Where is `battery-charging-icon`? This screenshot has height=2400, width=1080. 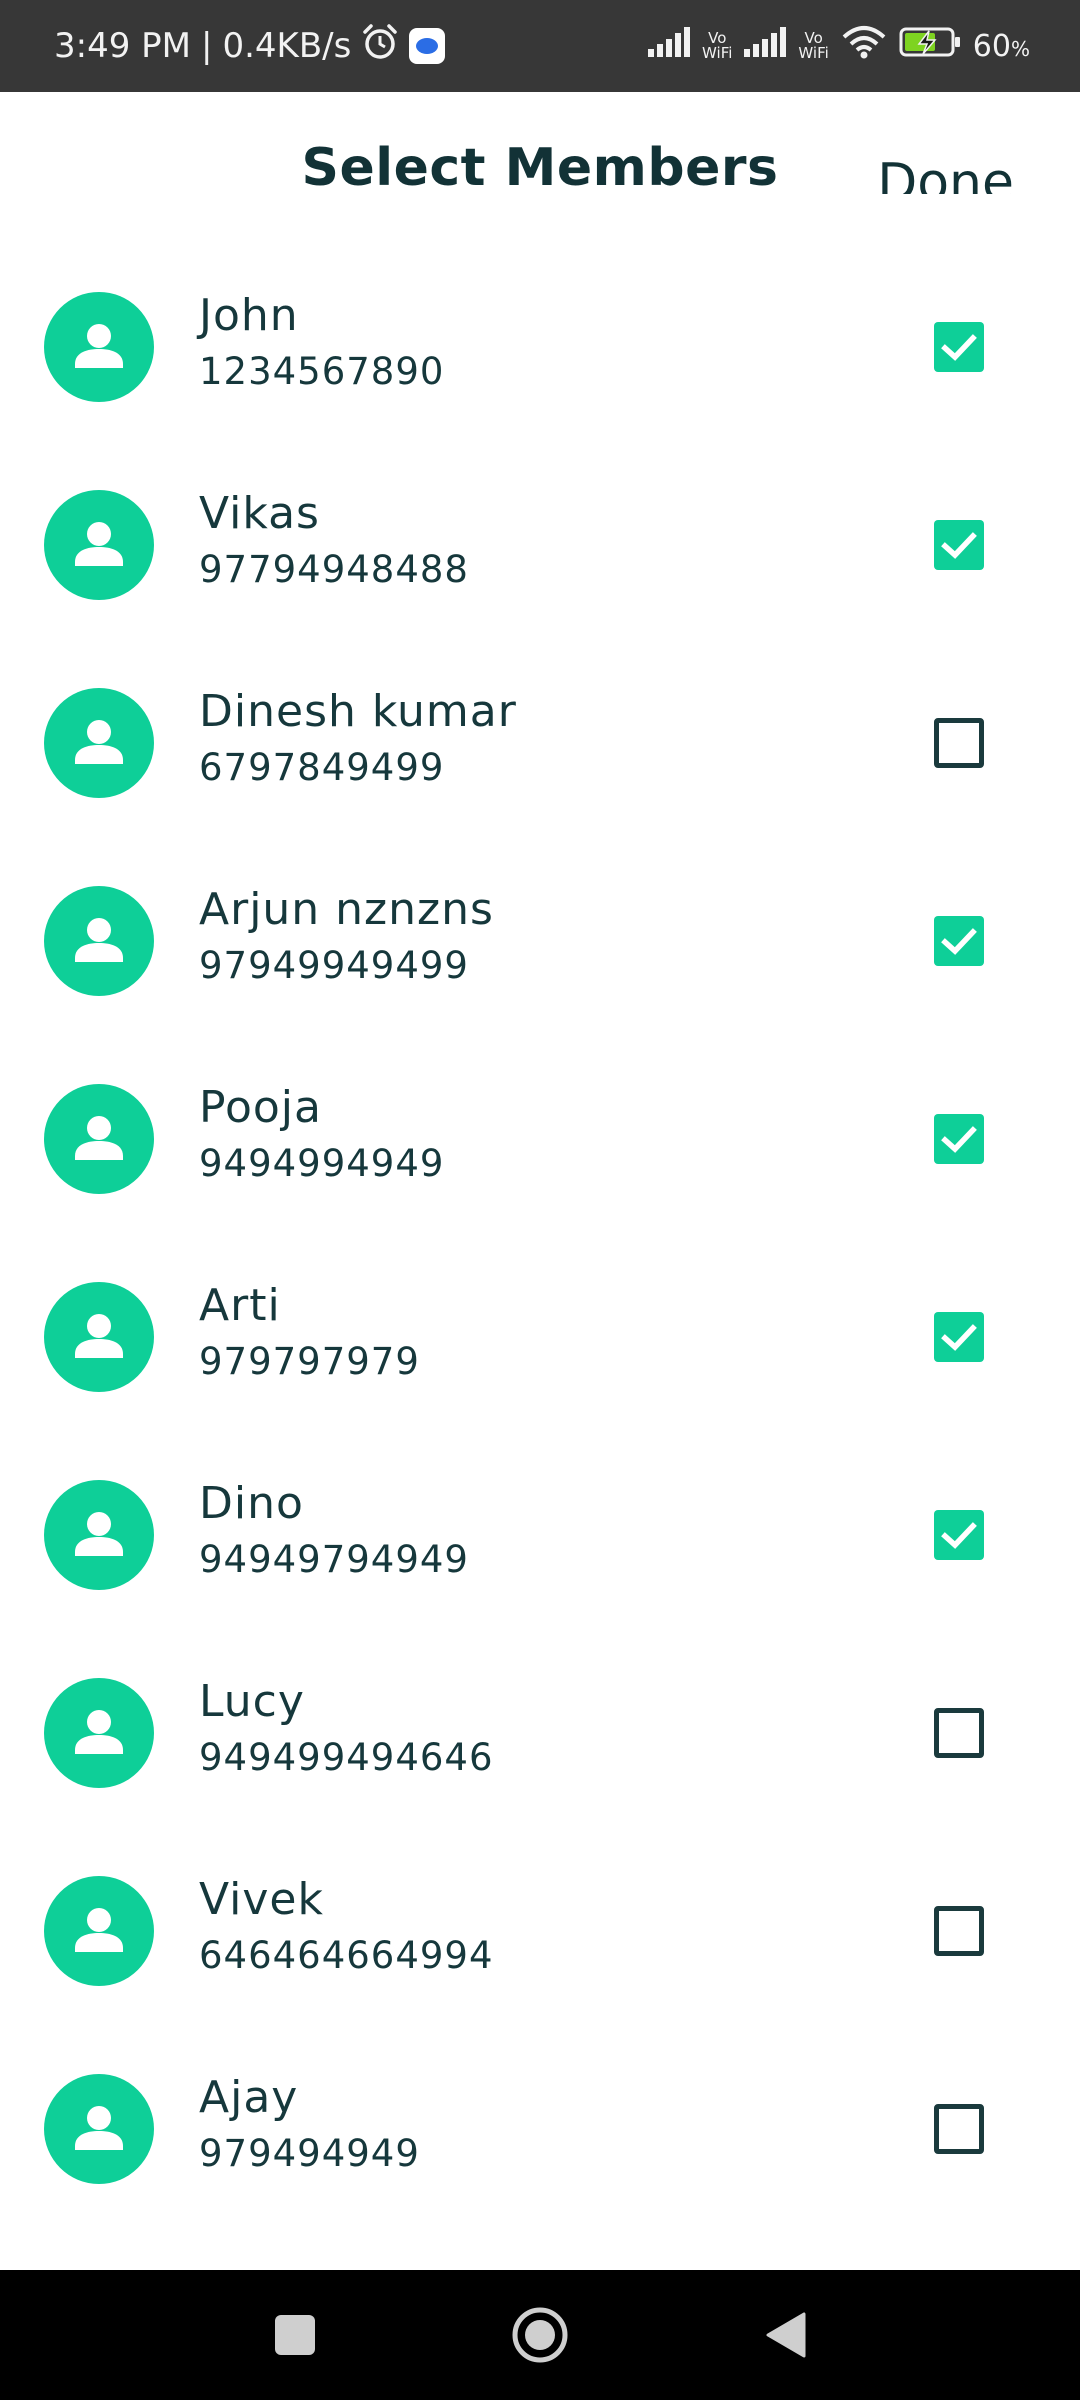 battery-charging-icon is located at coordinates (930, 46).